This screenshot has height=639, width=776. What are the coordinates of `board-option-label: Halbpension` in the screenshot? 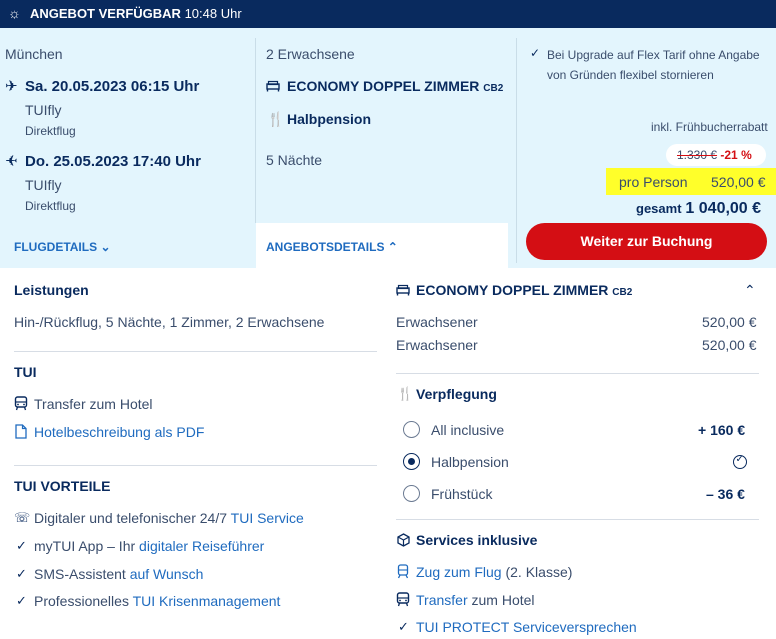 It's located at (470, 462).